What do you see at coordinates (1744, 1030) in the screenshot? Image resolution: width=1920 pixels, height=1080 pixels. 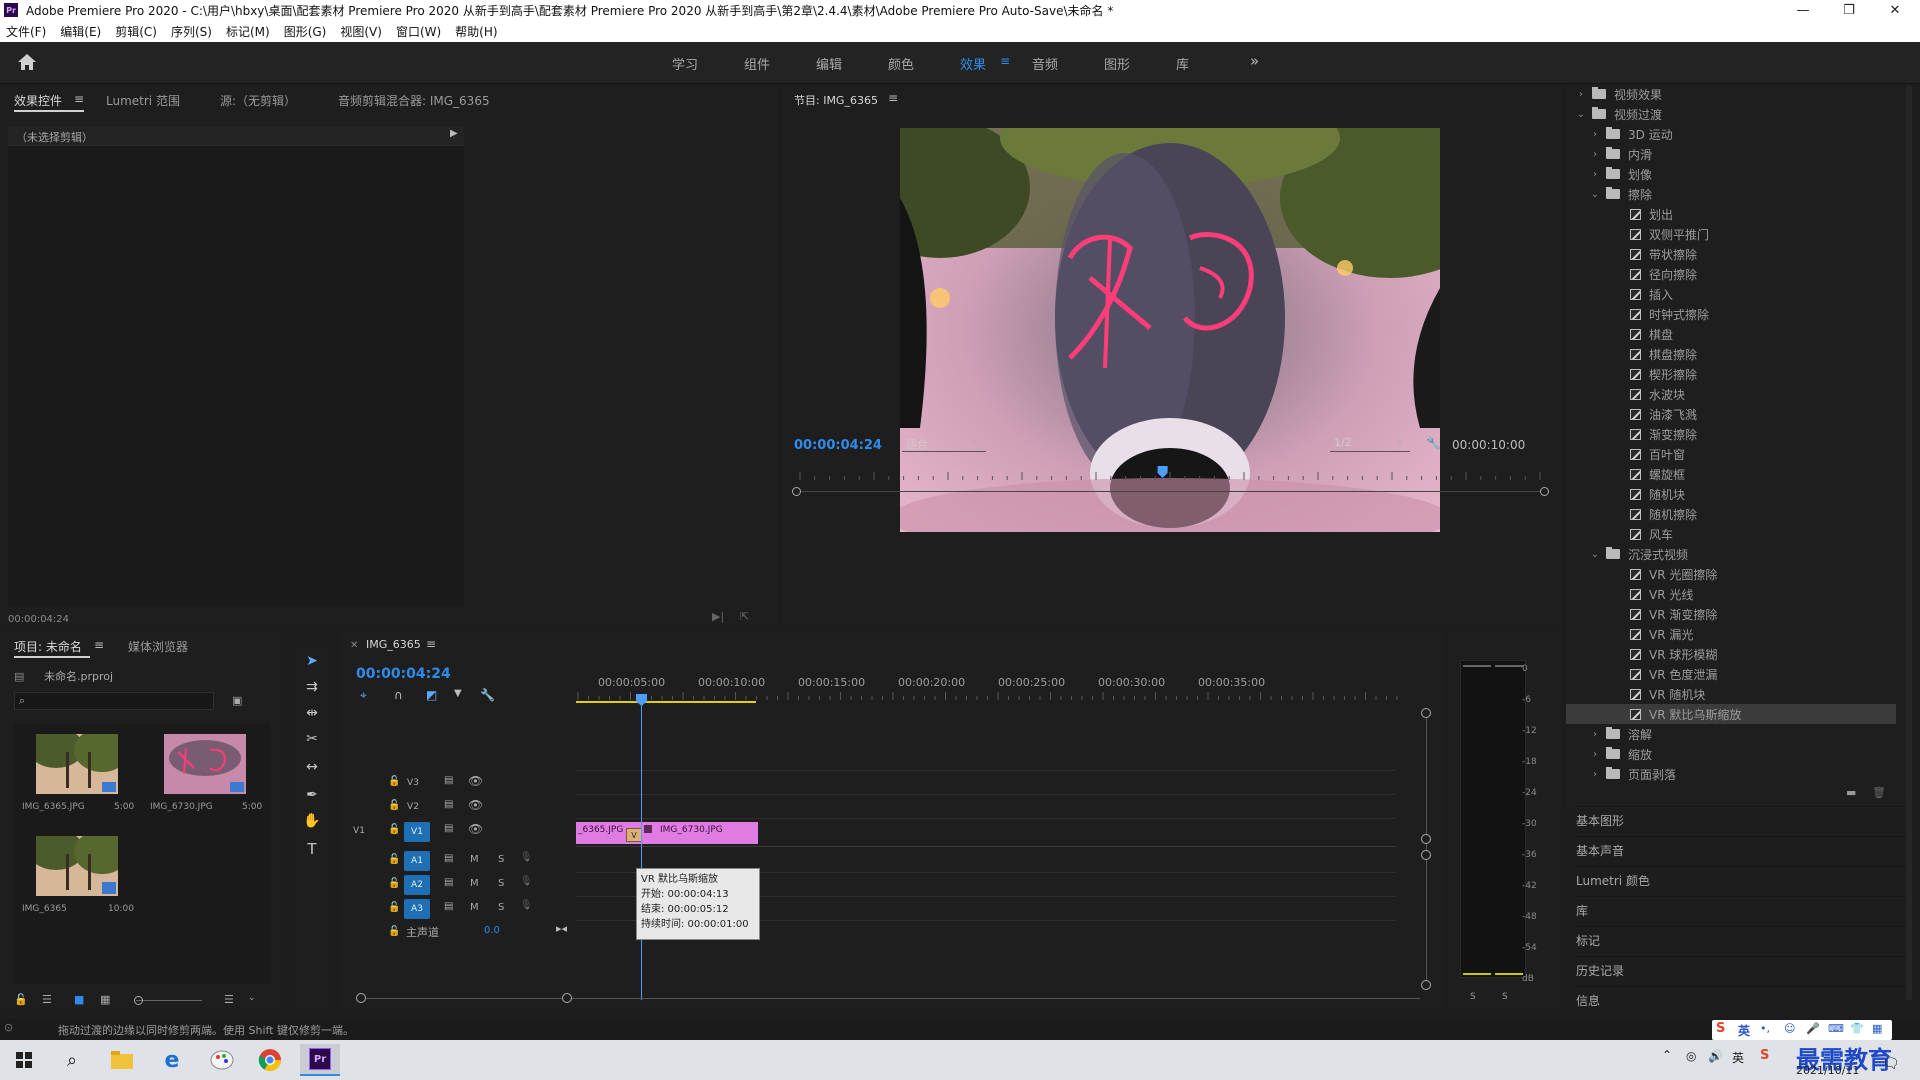 I see `ime-language: 英` at bounding box center [1744, 1030].